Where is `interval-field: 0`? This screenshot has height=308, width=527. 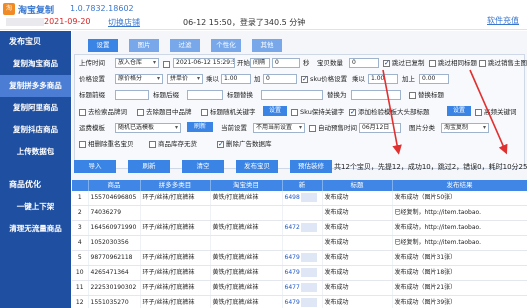 interval-field: 0 is located at coordinates (286, 63).